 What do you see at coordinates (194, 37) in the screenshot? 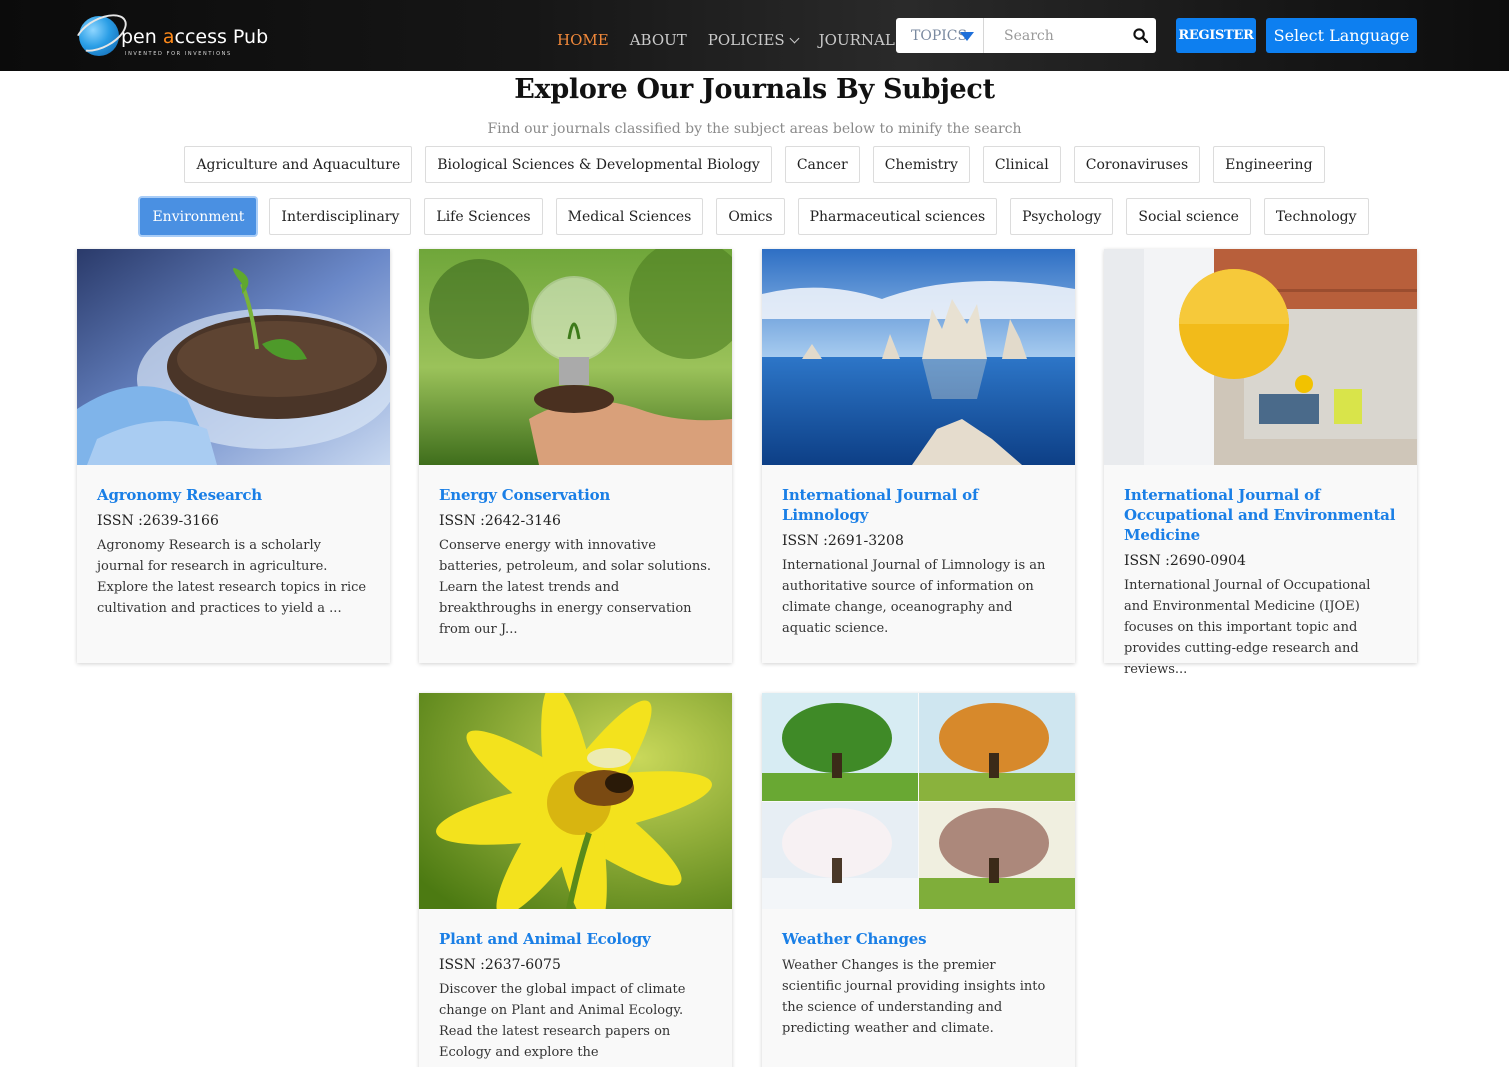
I see `logo-text: pen access Pub` at bounding box center [194, 37].